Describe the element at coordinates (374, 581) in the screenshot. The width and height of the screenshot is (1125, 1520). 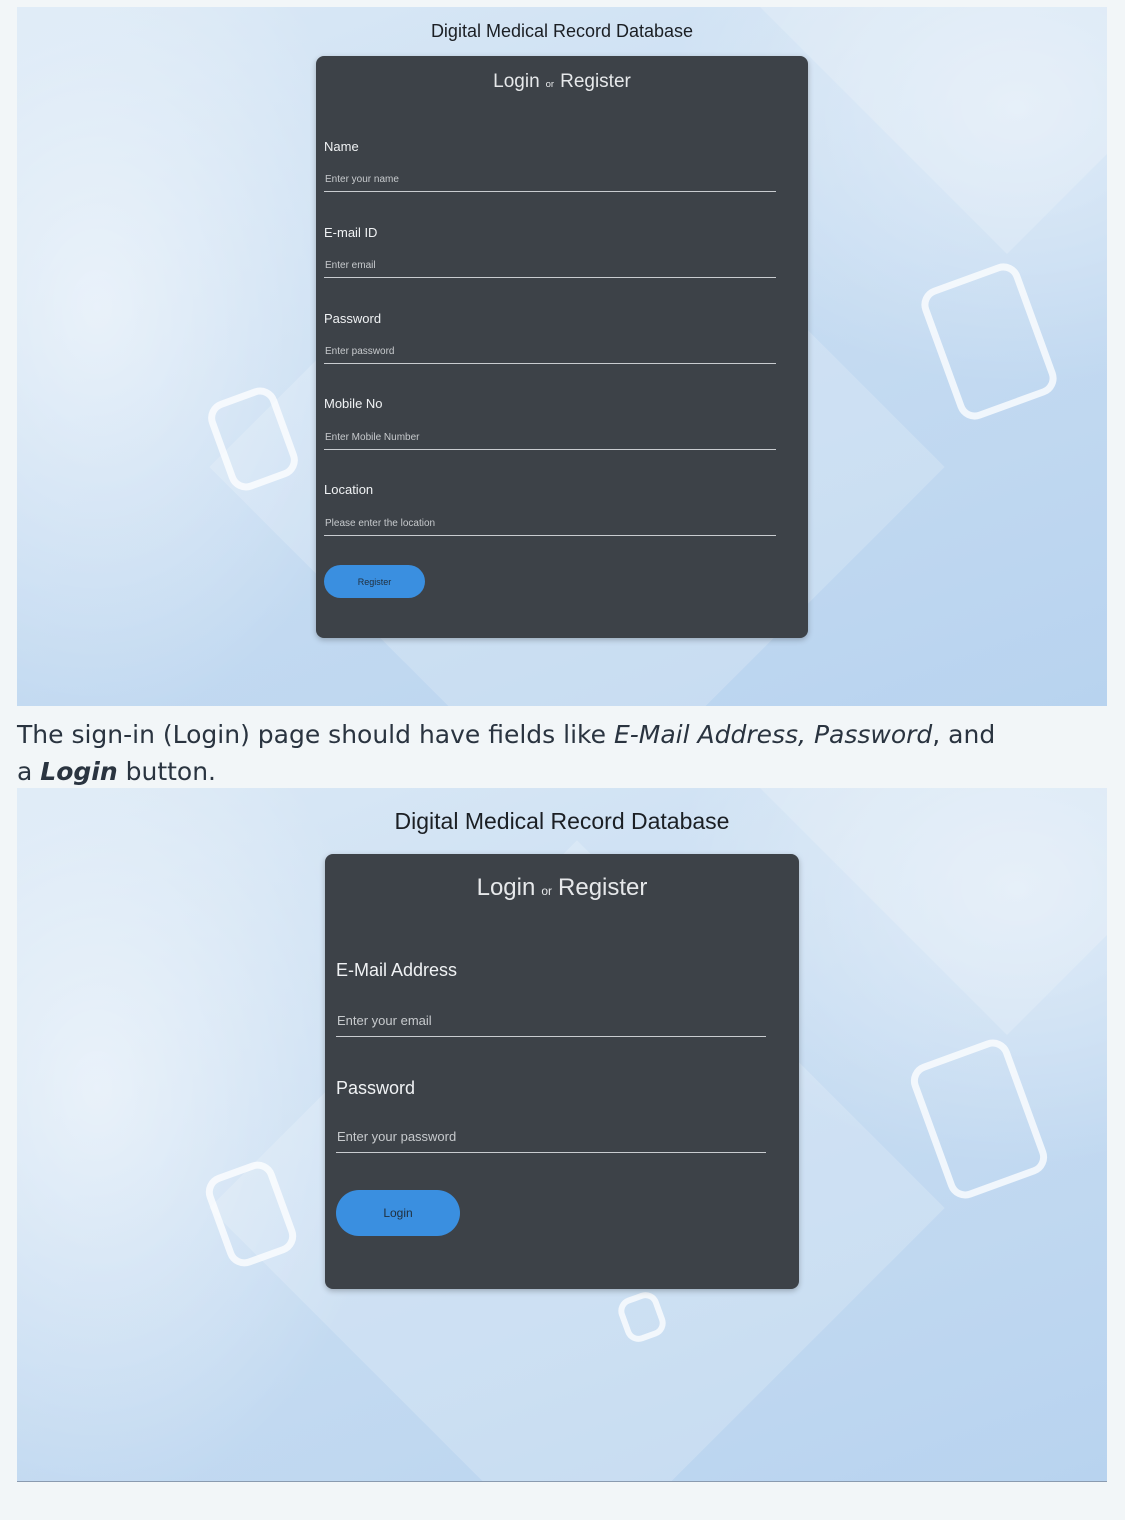
I see `register-button: Register` at that location.